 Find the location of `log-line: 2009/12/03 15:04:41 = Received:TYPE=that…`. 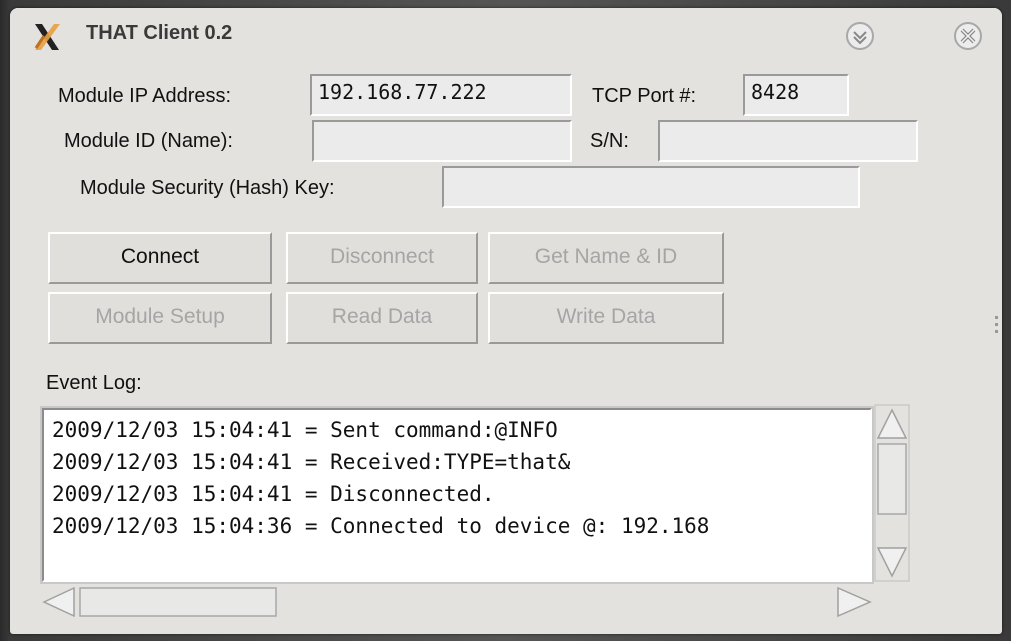

log-line: 2009/12/03 15:04:41 = Received:TYPE=that… is located at coordinates (311, 462).